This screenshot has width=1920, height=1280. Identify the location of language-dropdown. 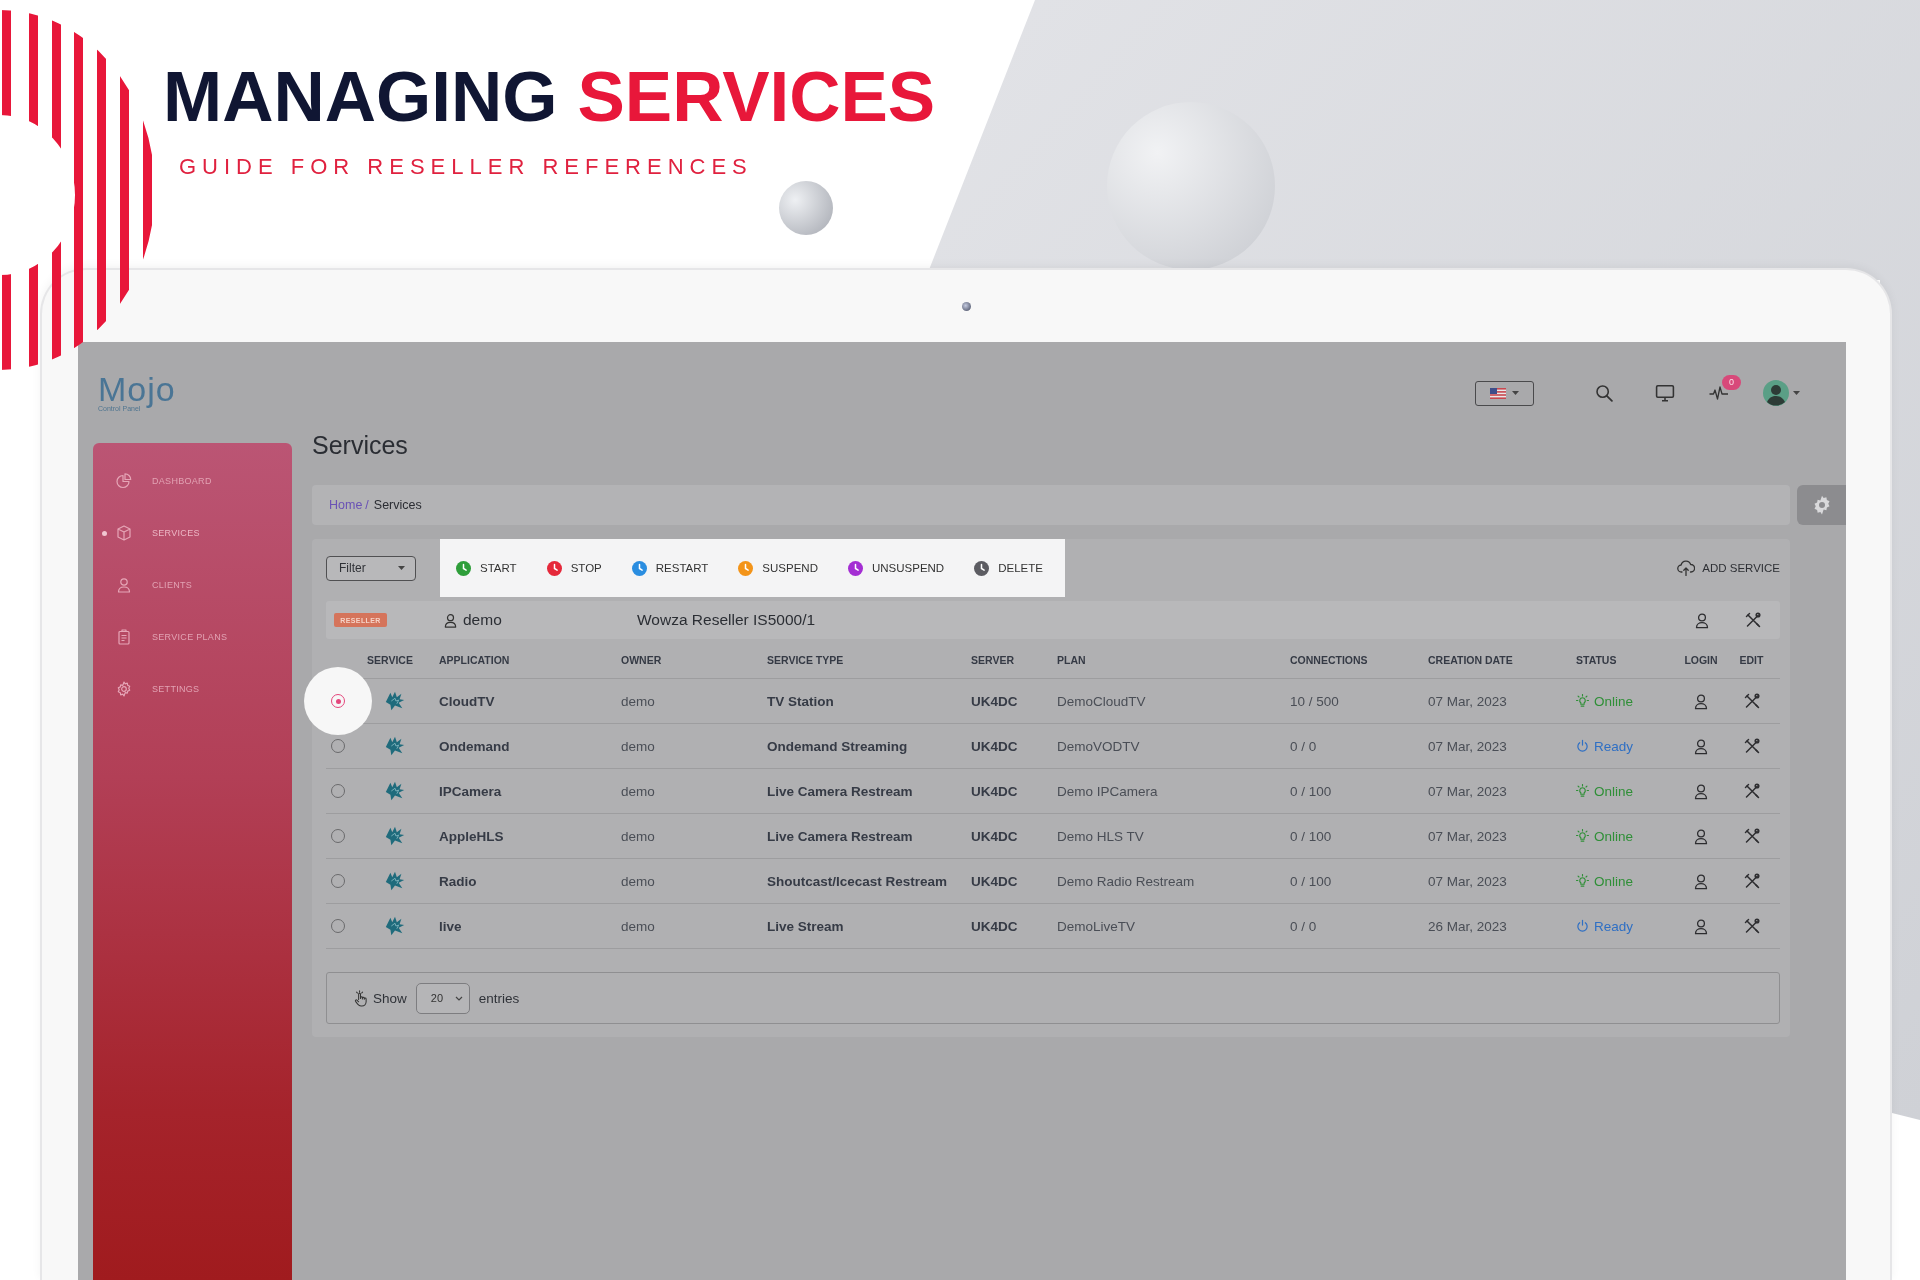
(1504, 393).